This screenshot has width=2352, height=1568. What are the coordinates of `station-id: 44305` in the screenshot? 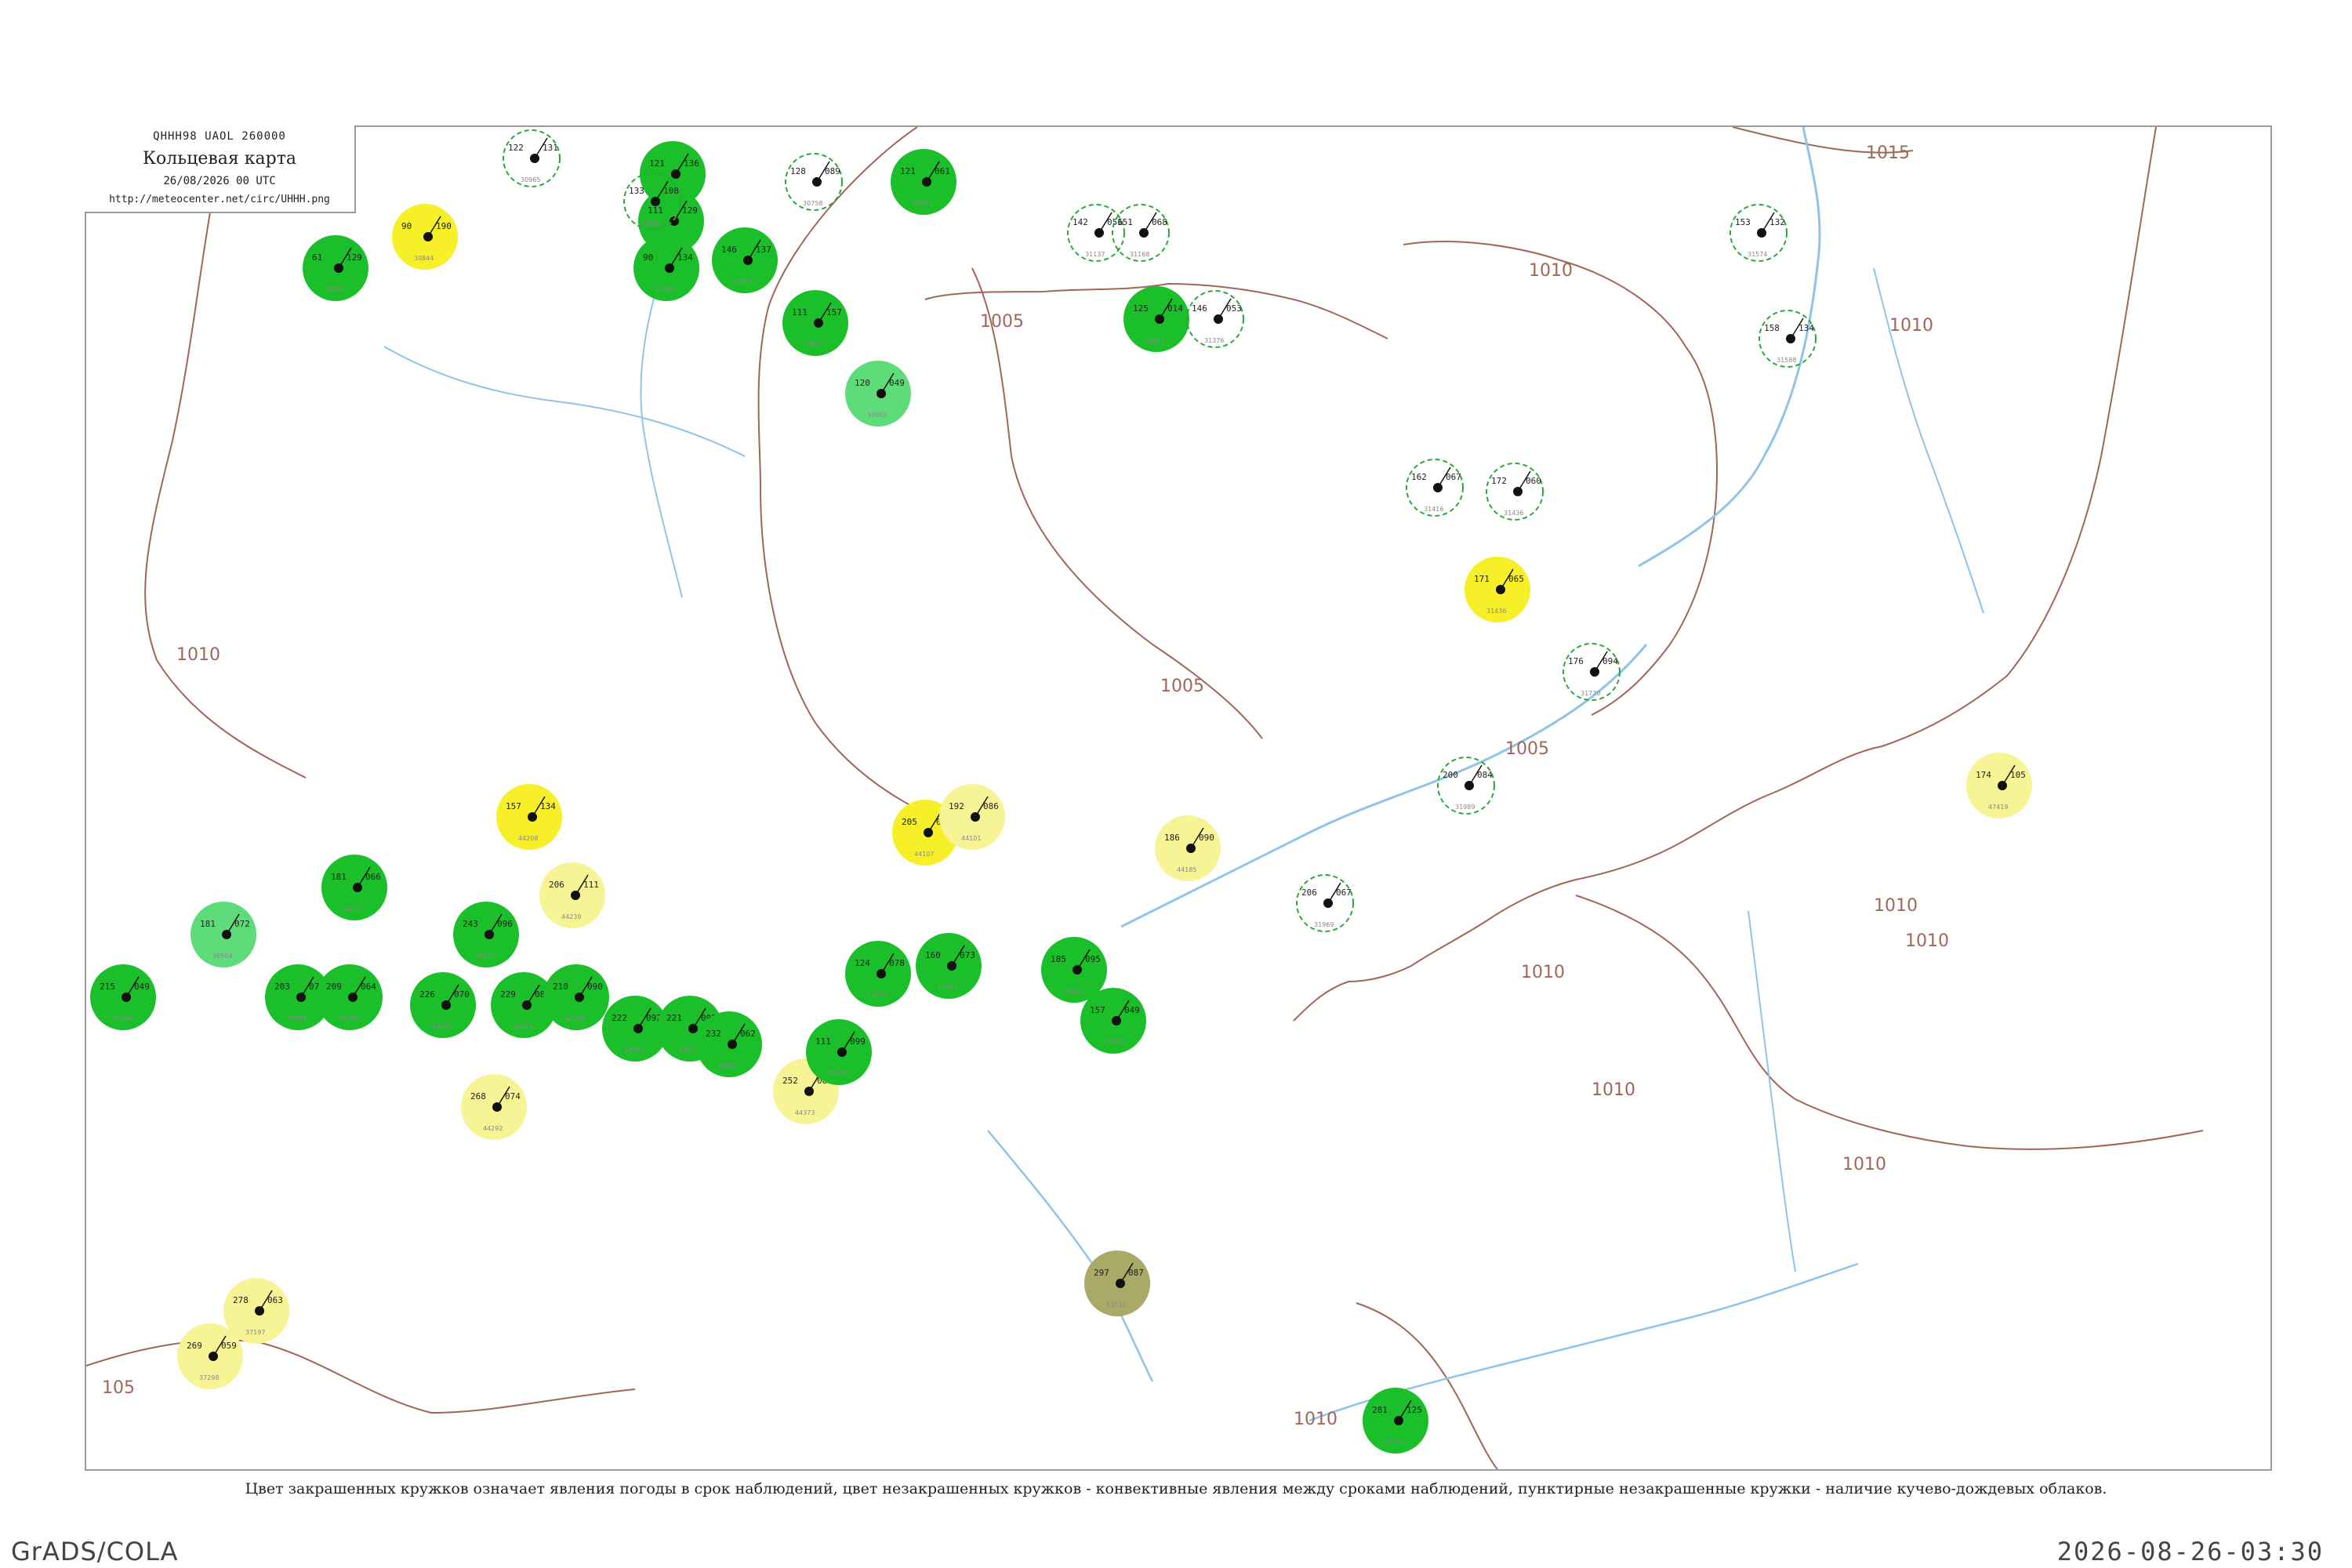 It's located at (634, 1050).